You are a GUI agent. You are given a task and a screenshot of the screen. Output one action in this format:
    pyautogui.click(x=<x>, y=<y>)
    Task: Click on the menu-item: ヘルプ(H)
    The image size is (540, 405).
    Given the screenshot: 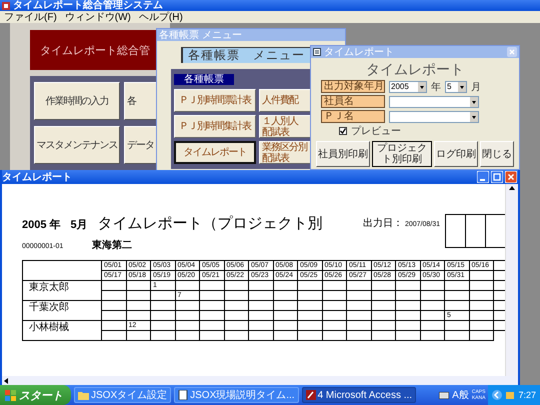 What is the action you would take?
    pyautogui.click(x=160, y=17)
    